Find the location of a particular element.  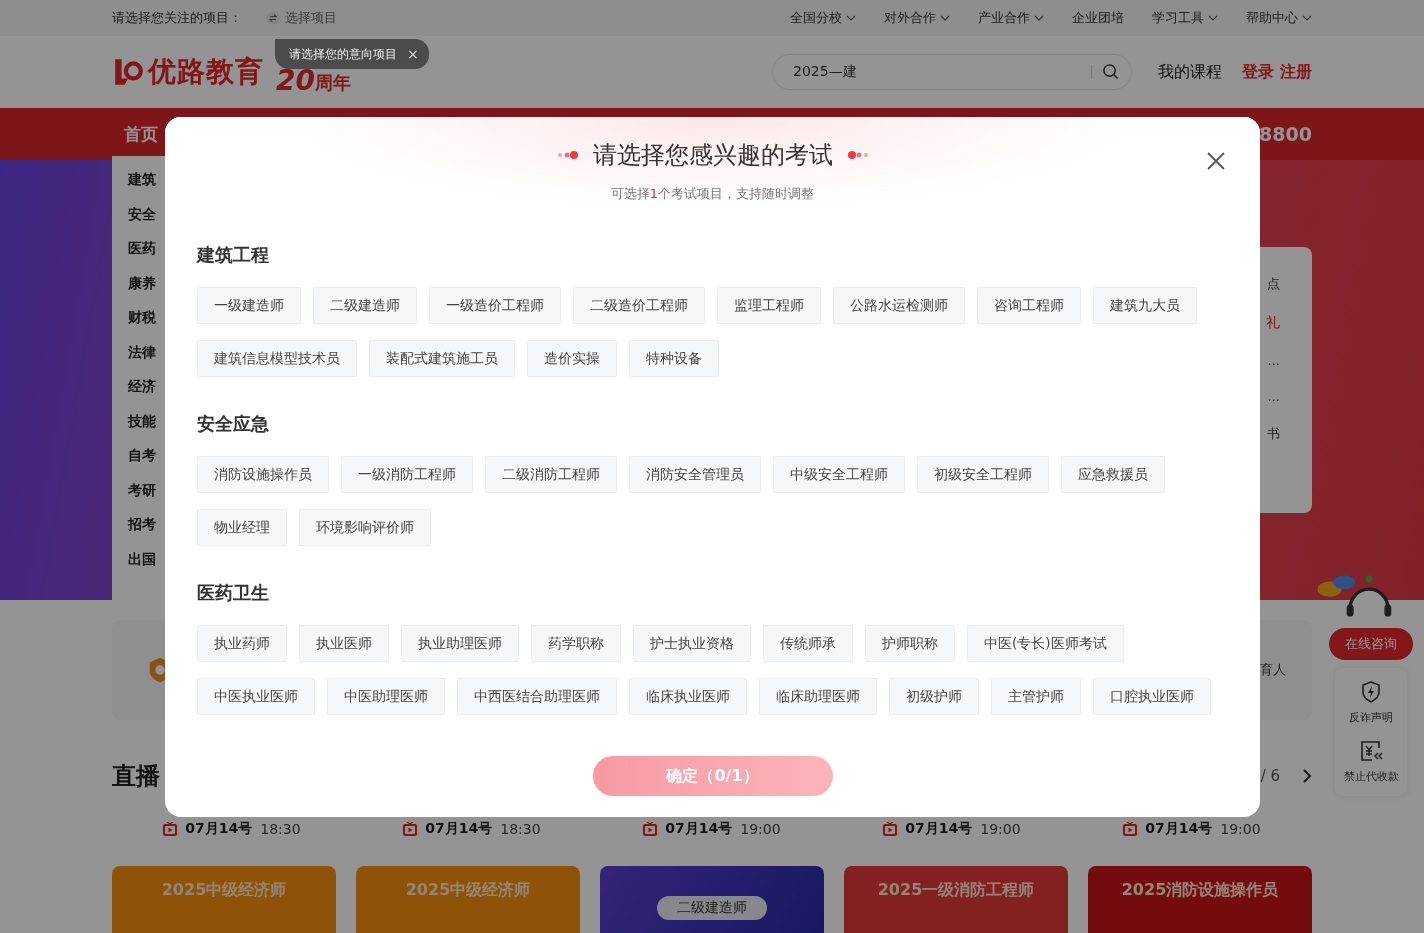

exam-option: 二级消防工程师 is located at coordinates (551, 474).